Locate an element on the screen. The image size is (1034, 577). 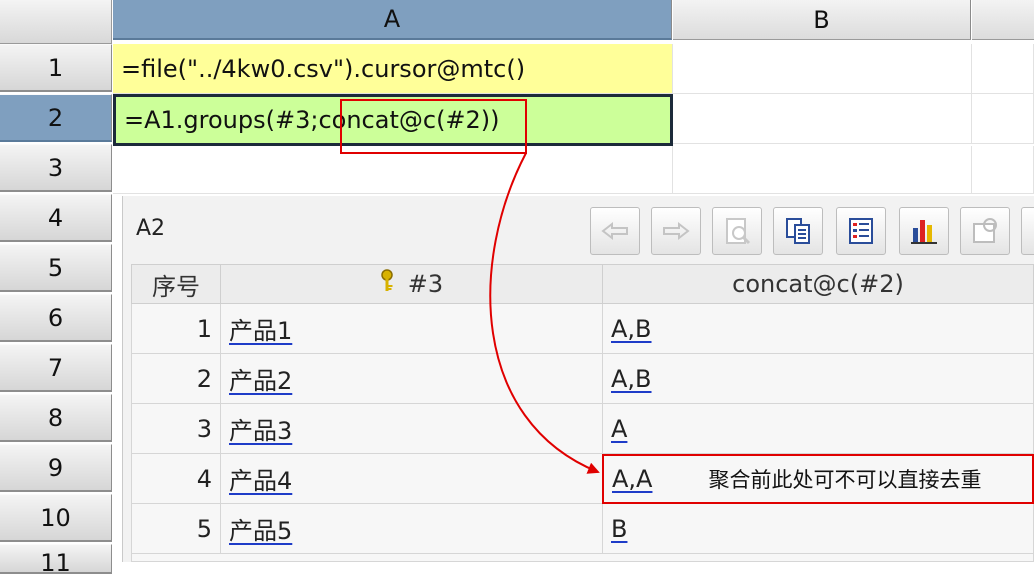
annotation-arrow is located at coordinates (544, 313).